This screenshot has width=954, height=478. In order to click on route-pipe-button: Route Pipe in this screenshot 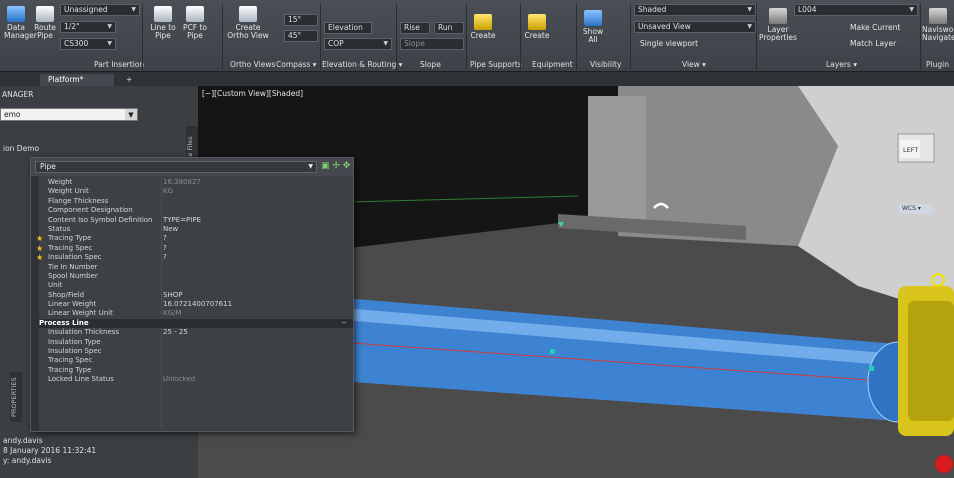, I will do `click(45, 23)`.